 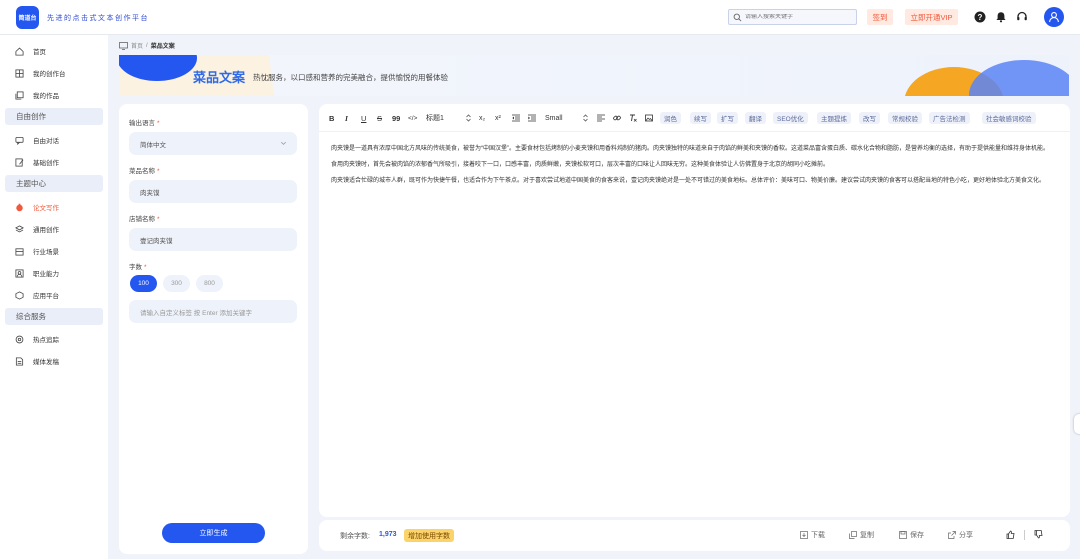 I want to click on save-button: 保存, so click(x=911, y=535).